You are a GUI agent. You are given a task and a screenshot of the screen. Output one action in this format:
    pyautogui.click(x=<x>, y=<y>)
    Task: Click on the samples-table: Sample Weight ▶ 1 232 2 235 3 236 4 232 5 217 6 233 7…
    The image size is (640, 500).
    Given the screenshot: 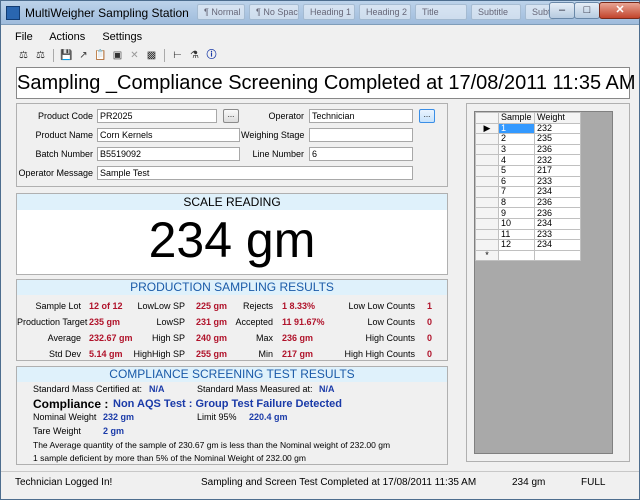 What is the action you would take?
    pyautogui.click(x=528, y=187)
    